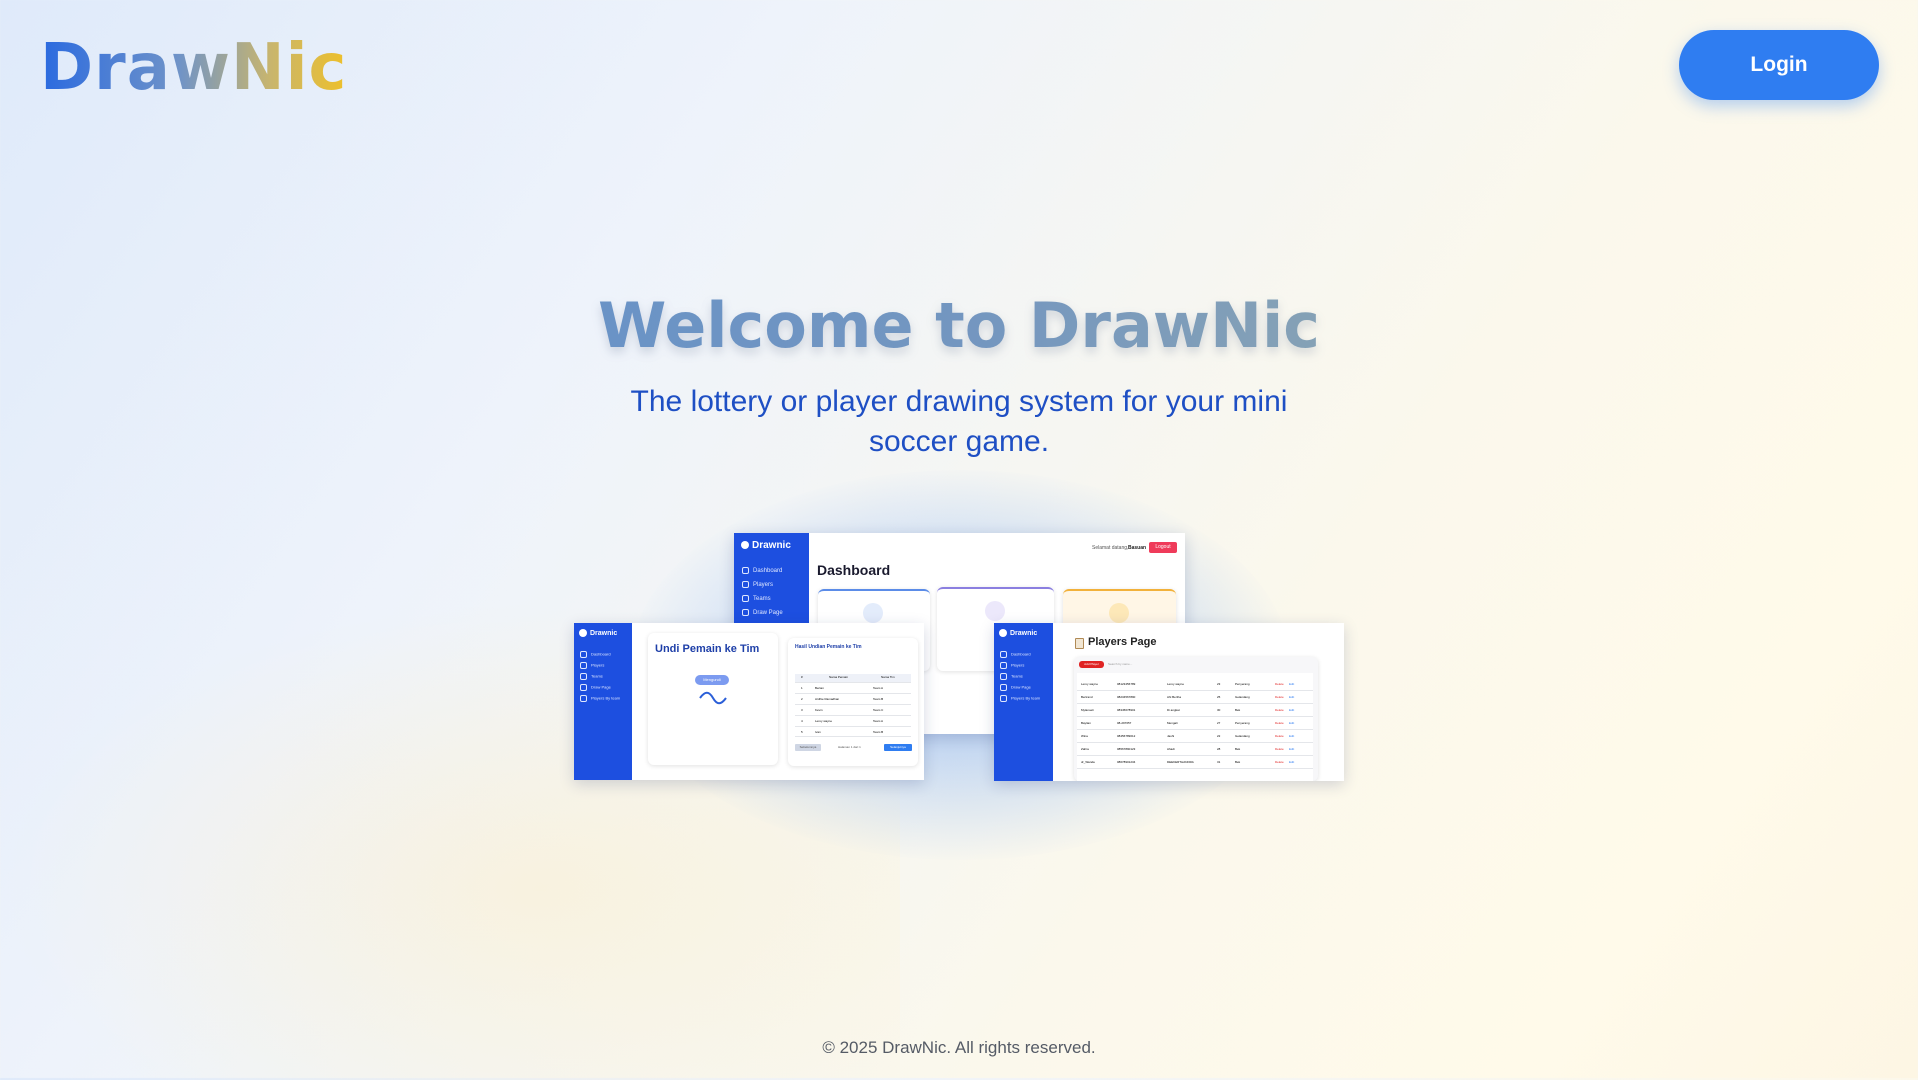 This screenshot has height=1080, width=1918. What do you see at coordinates (1119, 613) in the screenshot?
I see `trophy-icon` at bounding box center [1119, 613].